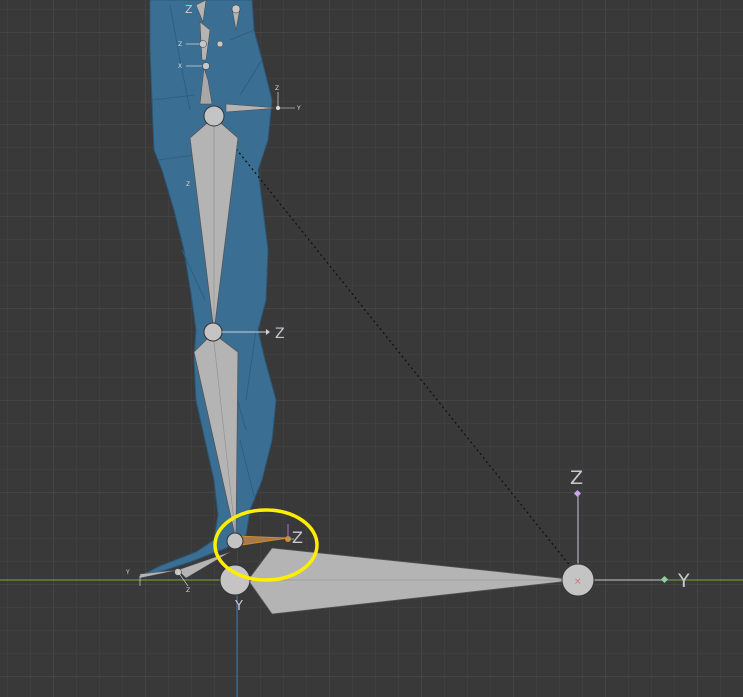 The width and height of the screenshot is (743, 697). What do you see at coordinates (189, 9) in the screenshot?
I see `spine-z-label: Z` at bounding box center [189, 9].